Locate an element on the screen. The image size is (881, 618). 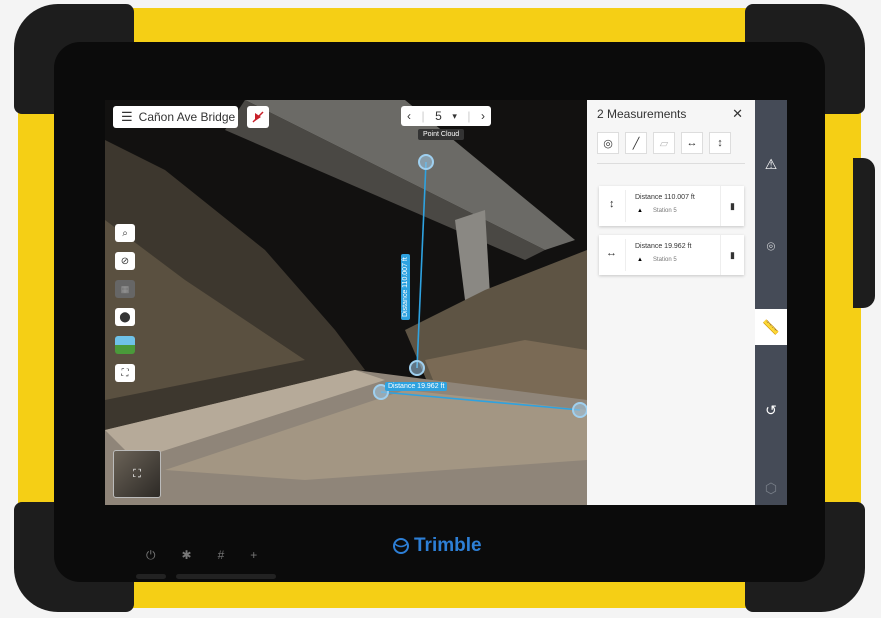
station-selector: ‹ | 5 ▾ | › is located at coordinates (446, 116).